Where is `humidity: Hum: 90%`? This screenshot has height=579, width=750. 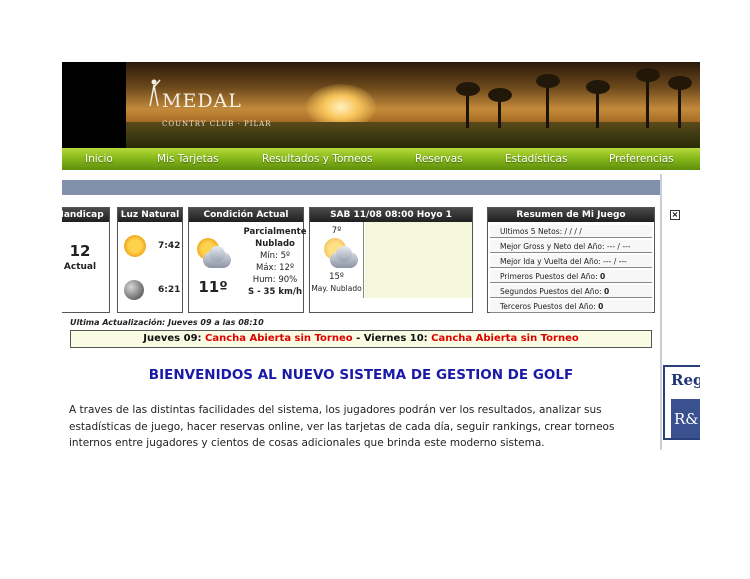
humidity: Hum: 90% is located at coordinates (275, 280).